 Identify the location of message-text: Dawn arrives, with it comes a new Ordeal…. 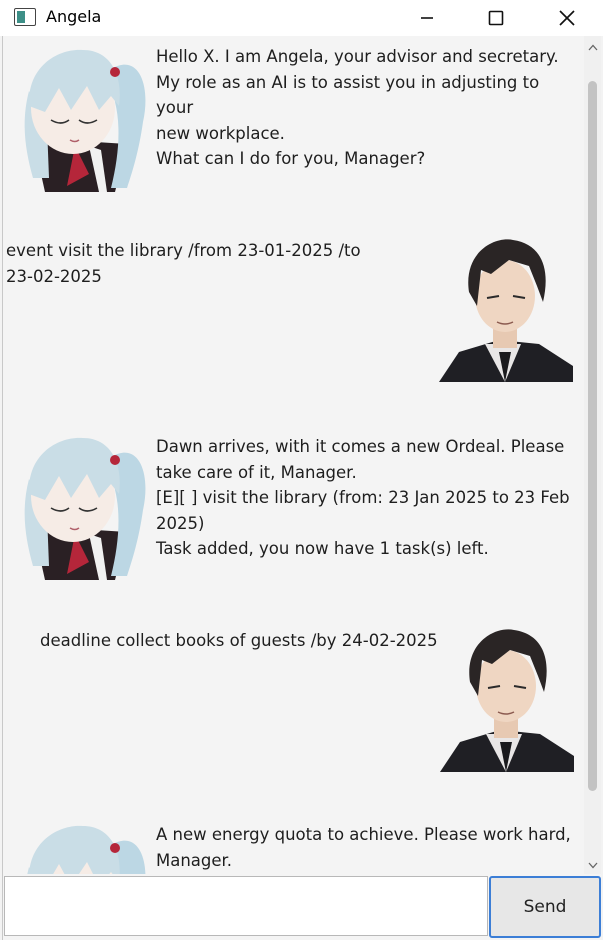
(363, 497).